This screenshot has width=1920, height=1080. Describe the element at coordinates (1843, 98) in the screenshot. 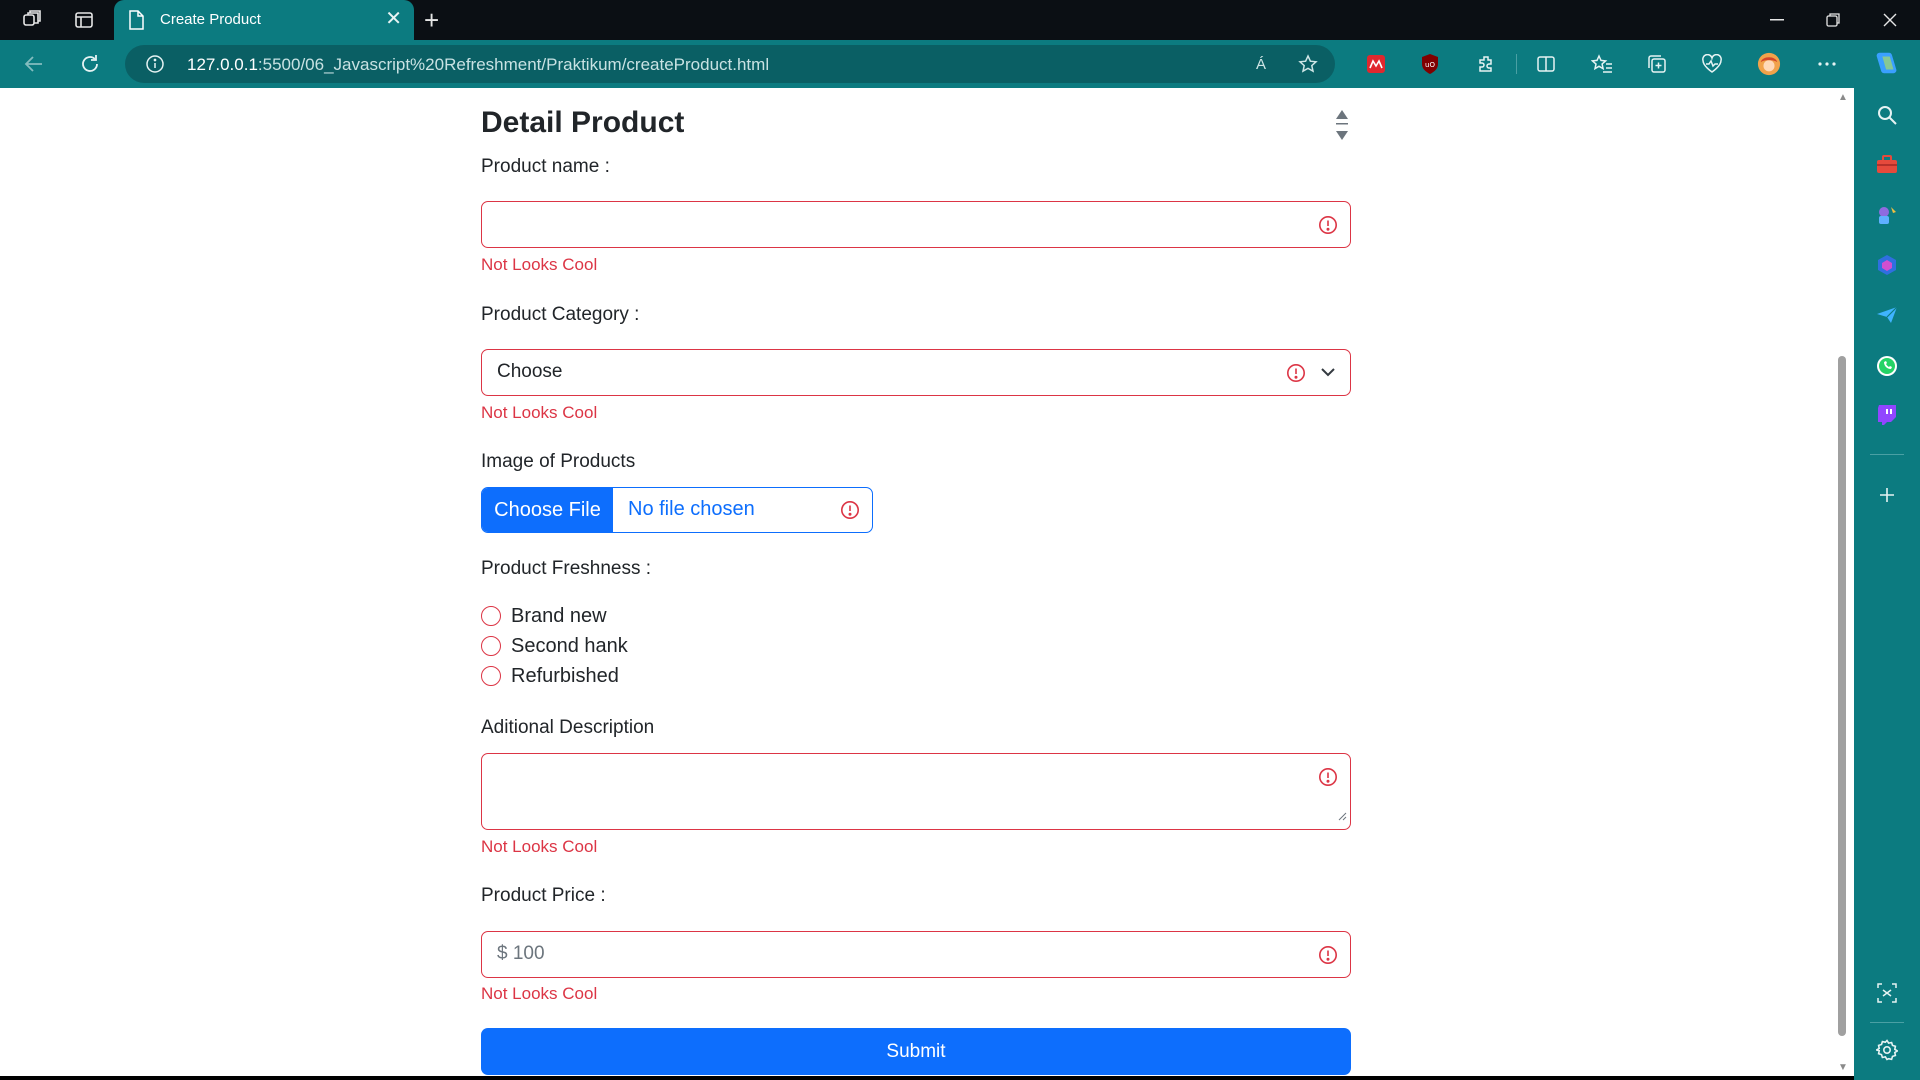

I see `scroll-up-arrow: ▲` at that location.